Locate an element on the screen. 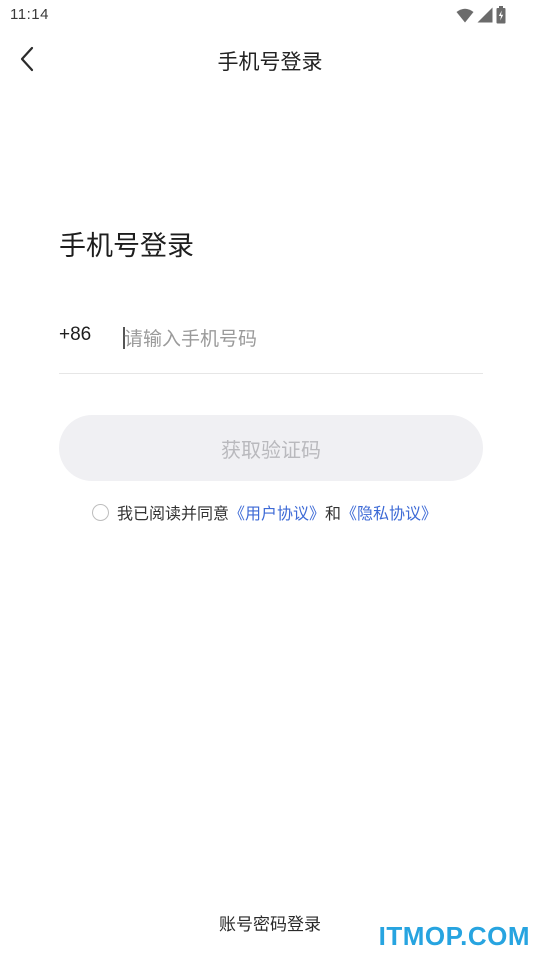 This screenshot has height=960, width=540. watermark-logo: ITMOP.COM is located at coordinates (454, 936).